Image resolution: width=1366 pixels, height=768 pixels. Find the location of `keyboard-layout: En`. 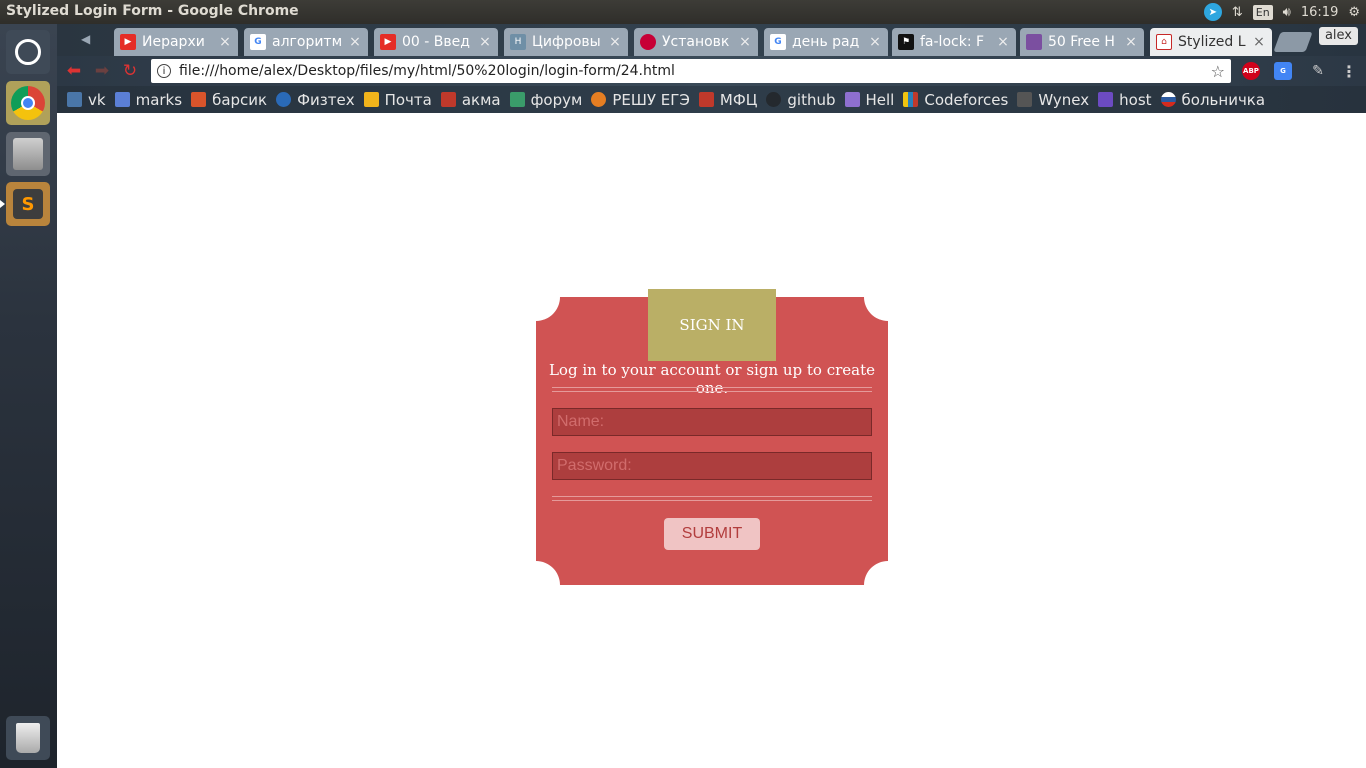

keyboard-layout: En is located at coordinates (1262, 12).